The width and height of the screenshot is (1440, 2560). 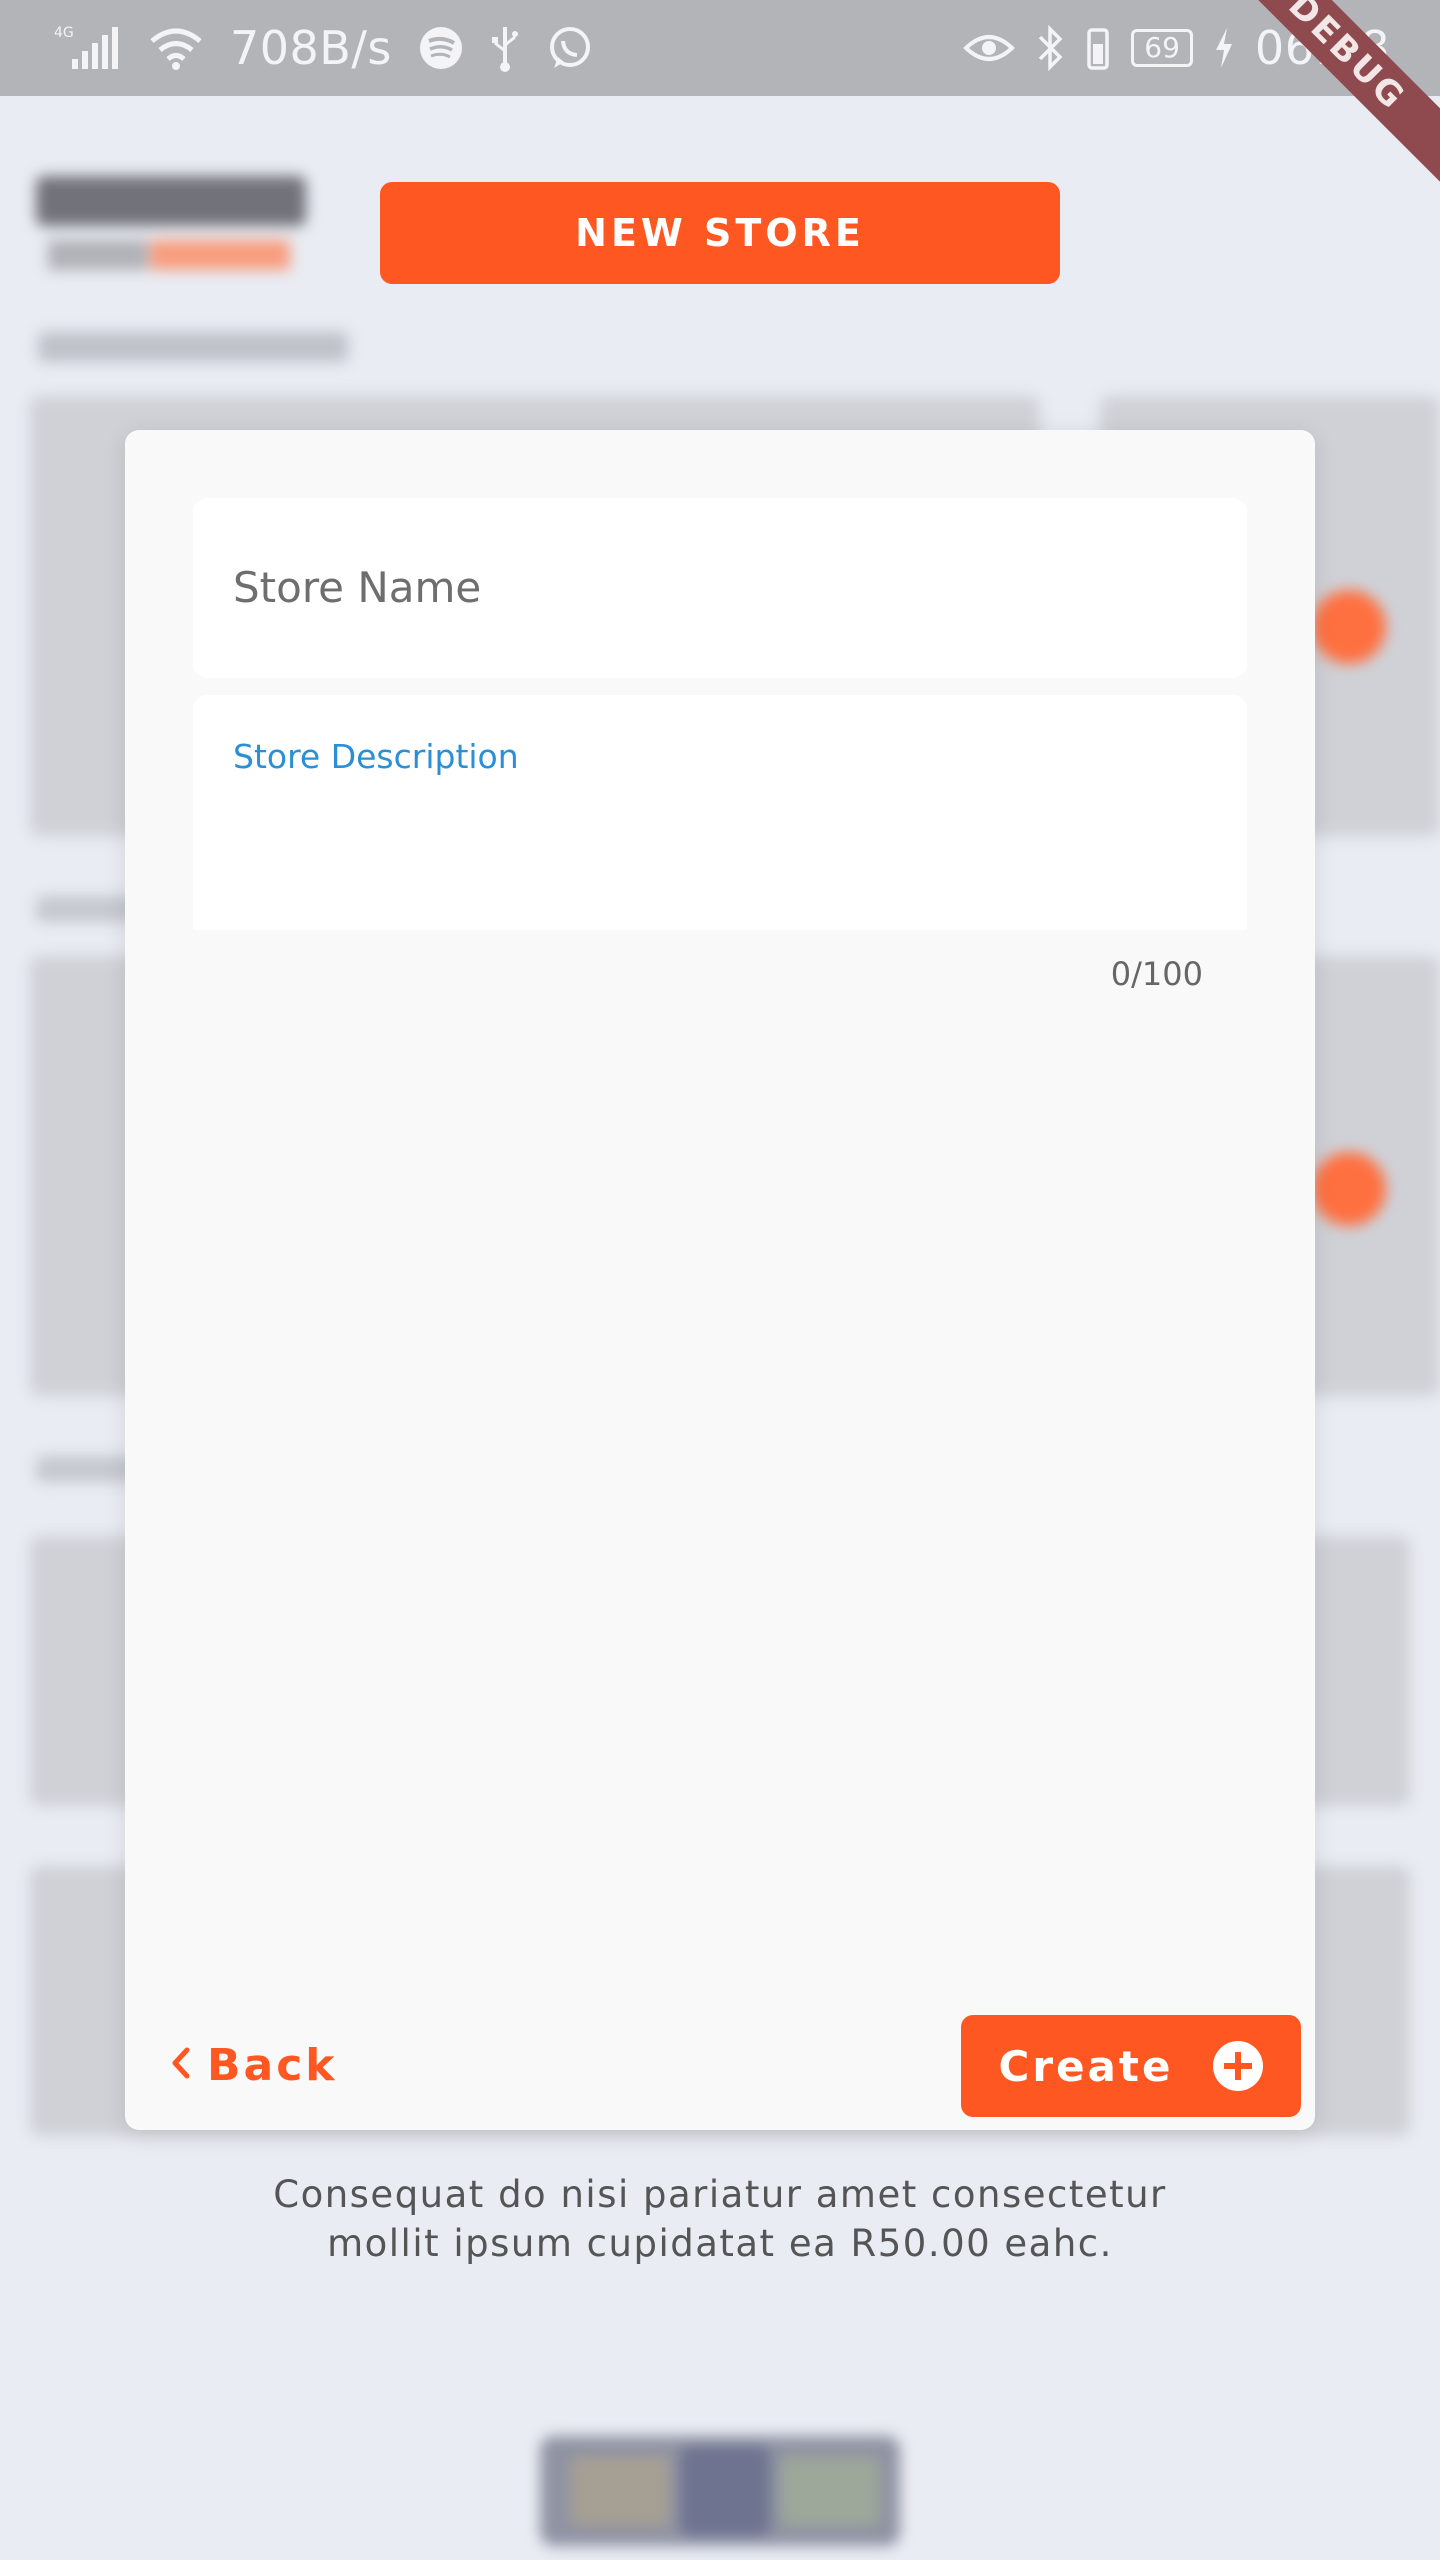 I want to click on charging-icon, so click(x=1224, y=48).